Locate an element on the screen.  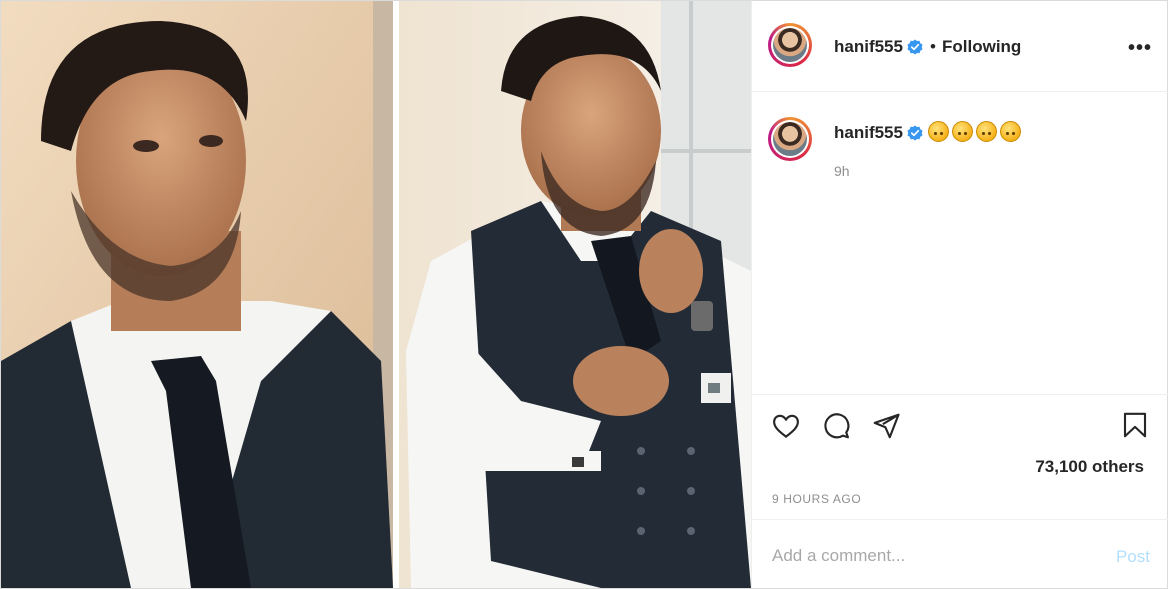
caption-username: hanif555 is located at coordinates (868, 133).